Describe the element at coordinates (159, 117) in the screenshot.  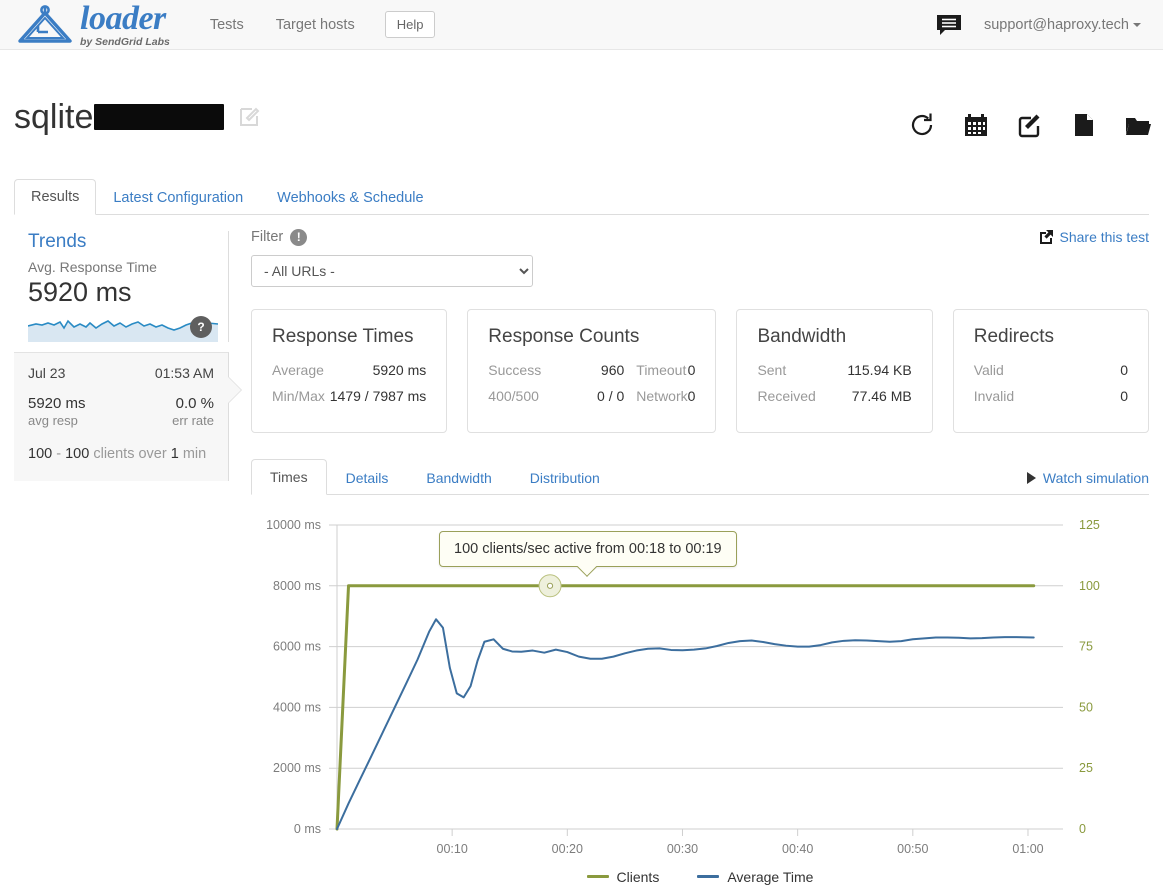
I see `redacted-title-block` at that location.